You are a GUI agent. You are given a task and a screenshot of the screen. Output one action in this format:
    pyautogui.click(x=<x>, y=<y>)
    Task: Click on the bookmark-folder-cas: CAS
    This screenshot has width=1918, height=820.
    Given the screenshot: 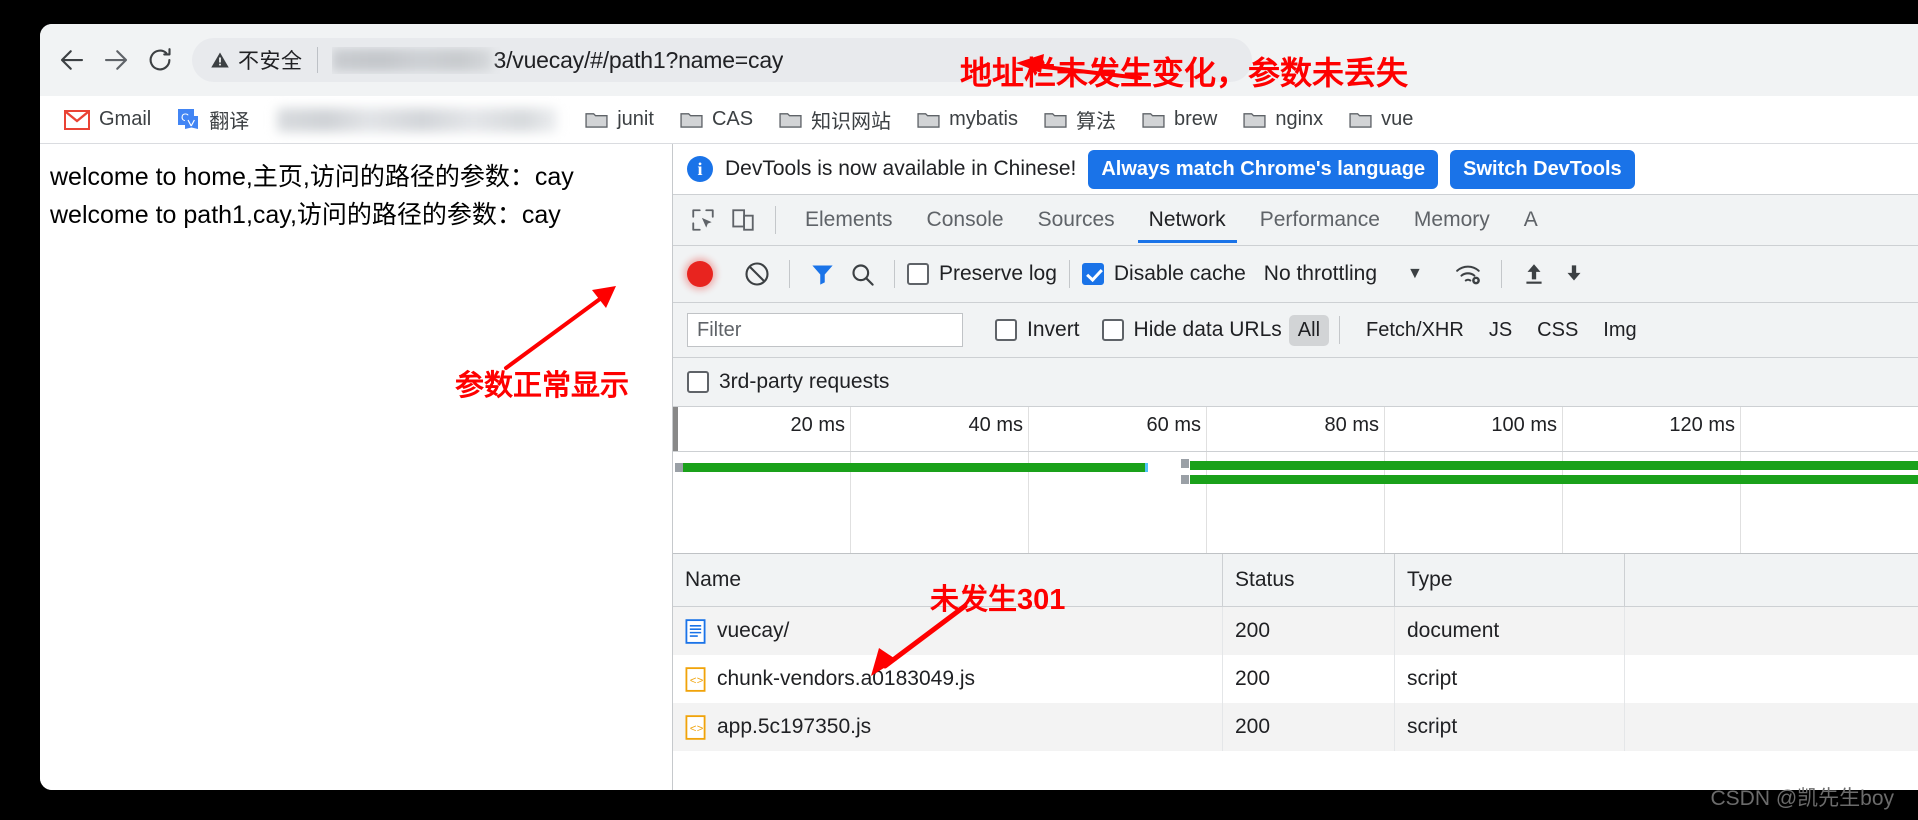 What is the action you would take?
    pyautogui.click(x=716, y=119)
    